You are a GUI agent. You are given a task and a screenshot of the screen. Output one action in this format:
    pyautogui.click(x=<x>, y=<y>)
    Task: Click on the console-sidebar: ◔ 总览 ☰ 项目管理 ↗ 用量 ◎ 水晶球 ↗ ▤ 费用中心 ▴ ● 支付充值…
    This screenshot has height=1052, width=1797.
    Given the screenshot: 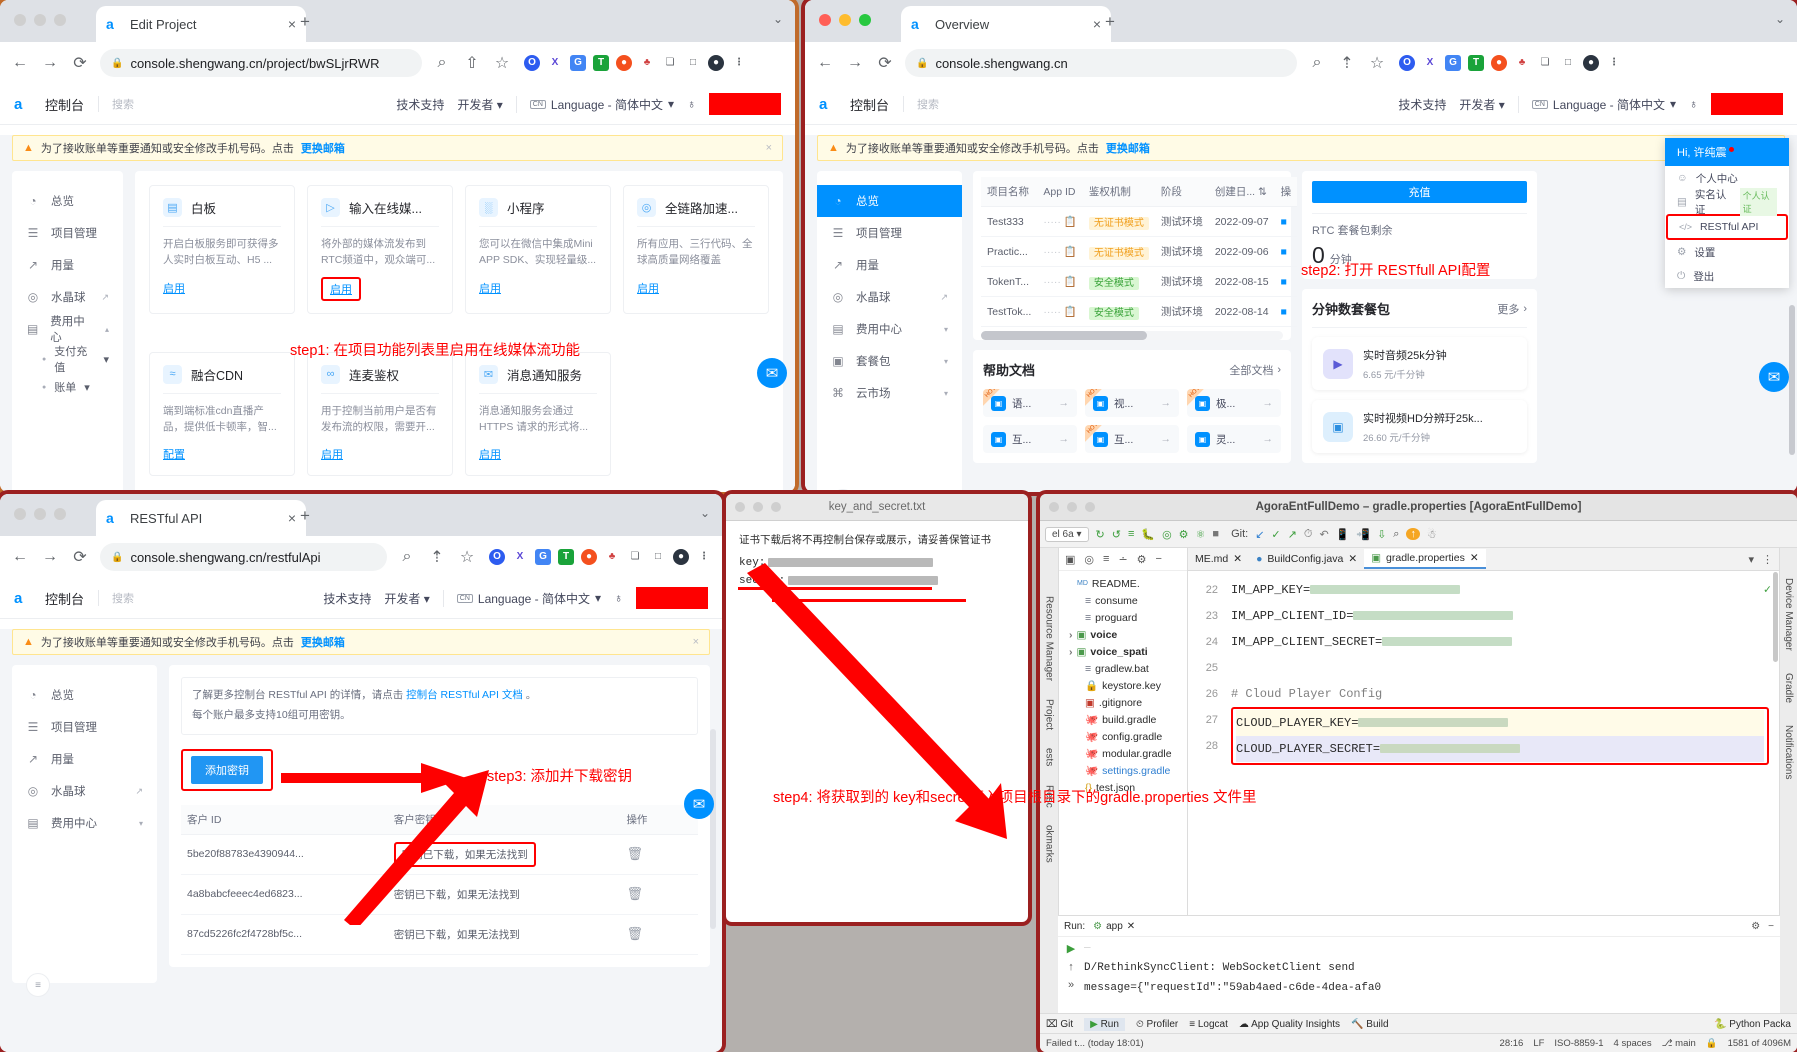 What is the action you would take?
    pyautogui.click(x=67, y=331)
    